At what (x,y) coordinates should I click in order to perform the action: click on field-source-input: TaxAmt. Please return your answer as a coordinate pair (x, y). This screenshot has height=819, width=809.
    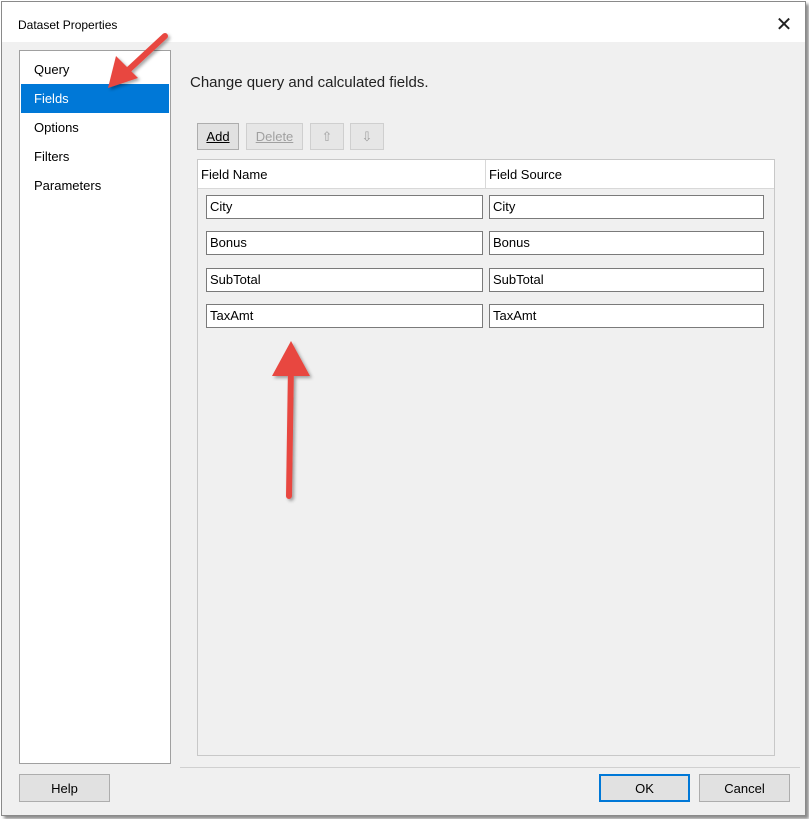
    Looking at the image, I should click on (626, 316).